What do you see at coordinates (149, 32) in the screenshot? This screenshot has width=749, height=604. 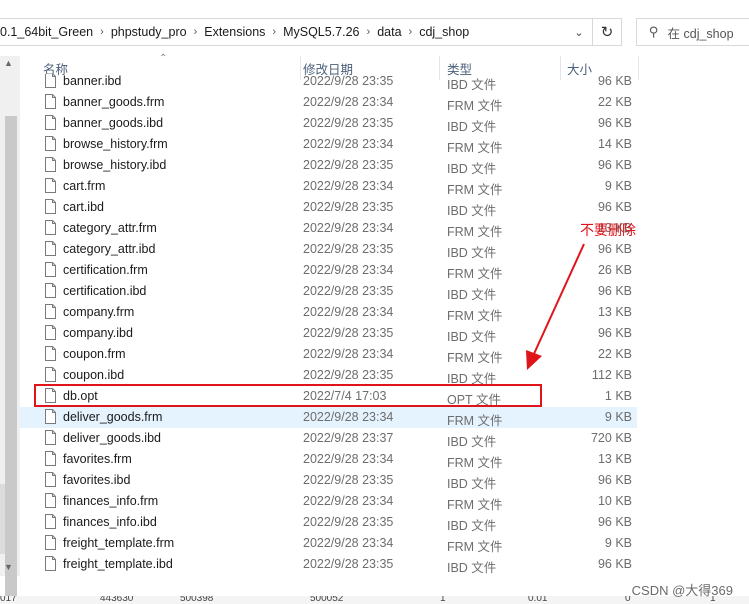 I see `breadcrumb-item: phpstudy_pro` at bounding box center [149, 32].